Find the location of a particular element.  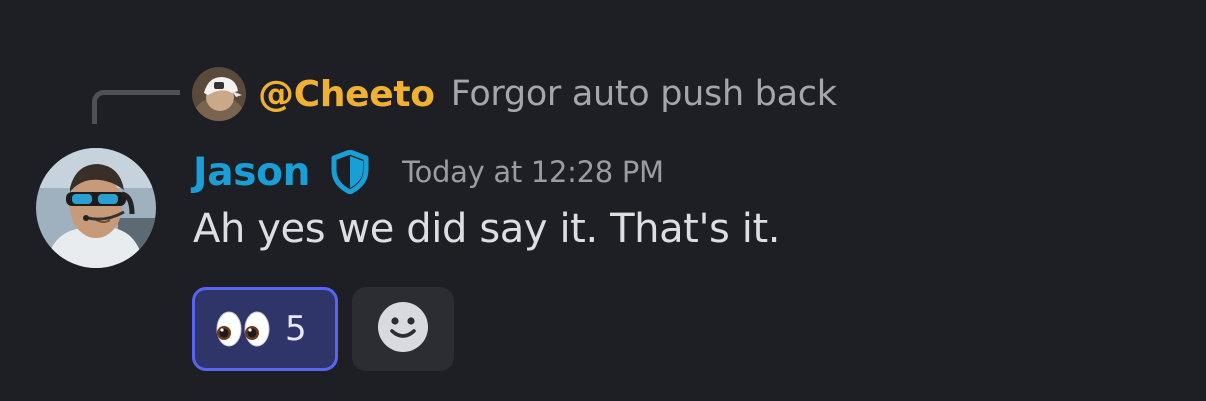

reply-message-text: Forgor auto push back is located at coordinates (644, 94).